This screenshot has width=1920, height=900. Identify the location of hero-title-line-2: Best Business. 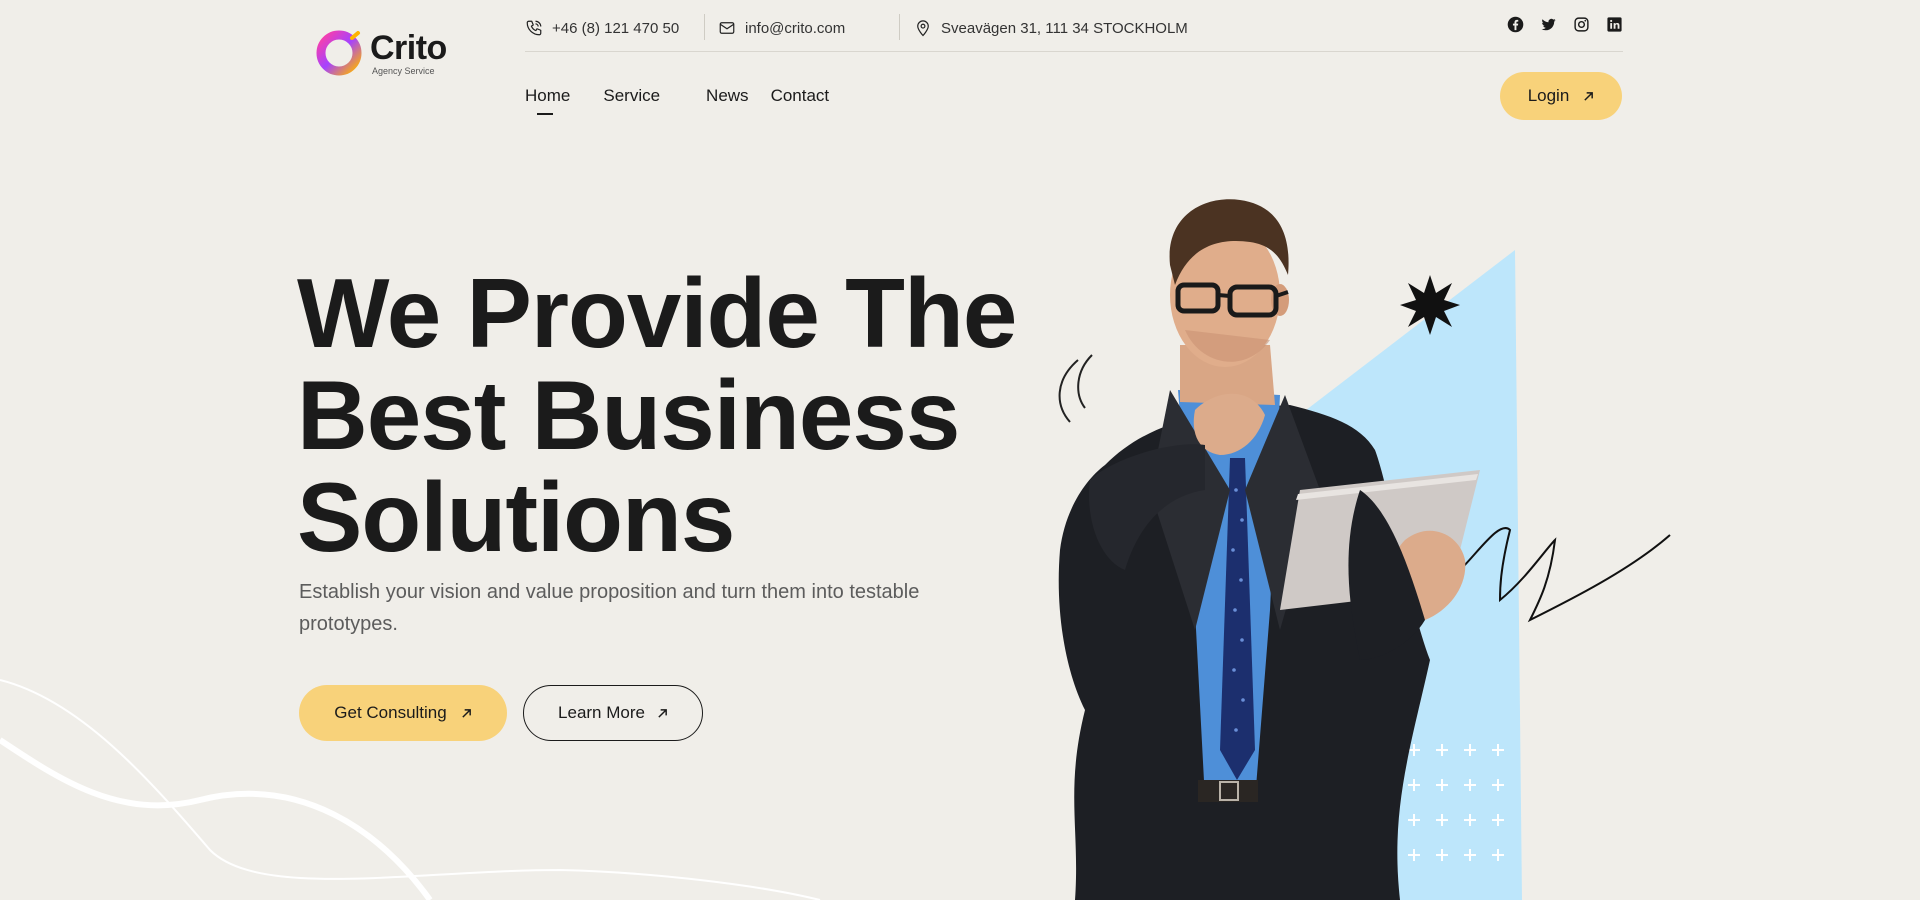
(628, 415).